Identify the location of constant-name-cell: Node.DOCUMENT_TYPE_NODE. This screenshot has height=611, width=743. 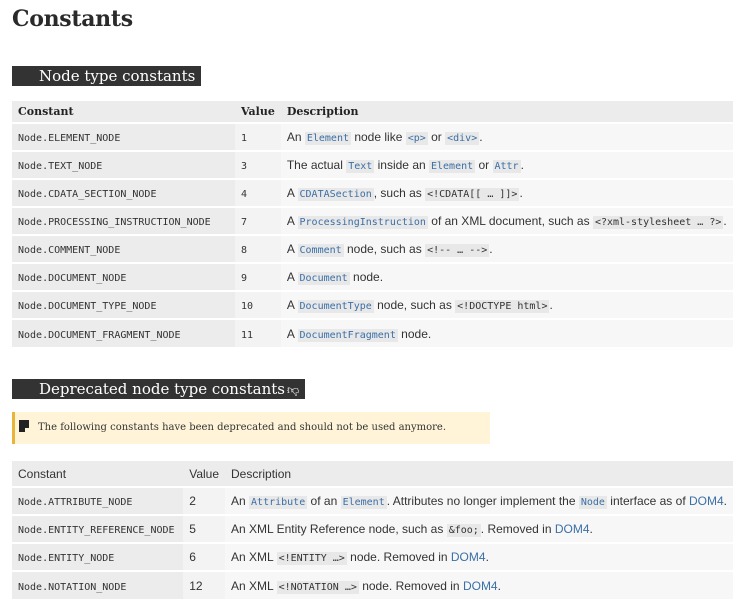
(123, 305).